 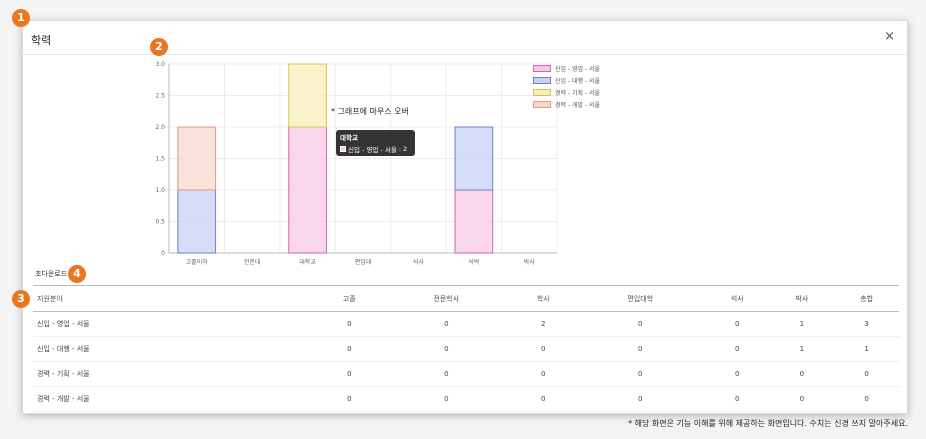 What do you see at coordinates (866, 324) in the screenshot?
I see `table-cell: 3` at bounding box center [866, 324].